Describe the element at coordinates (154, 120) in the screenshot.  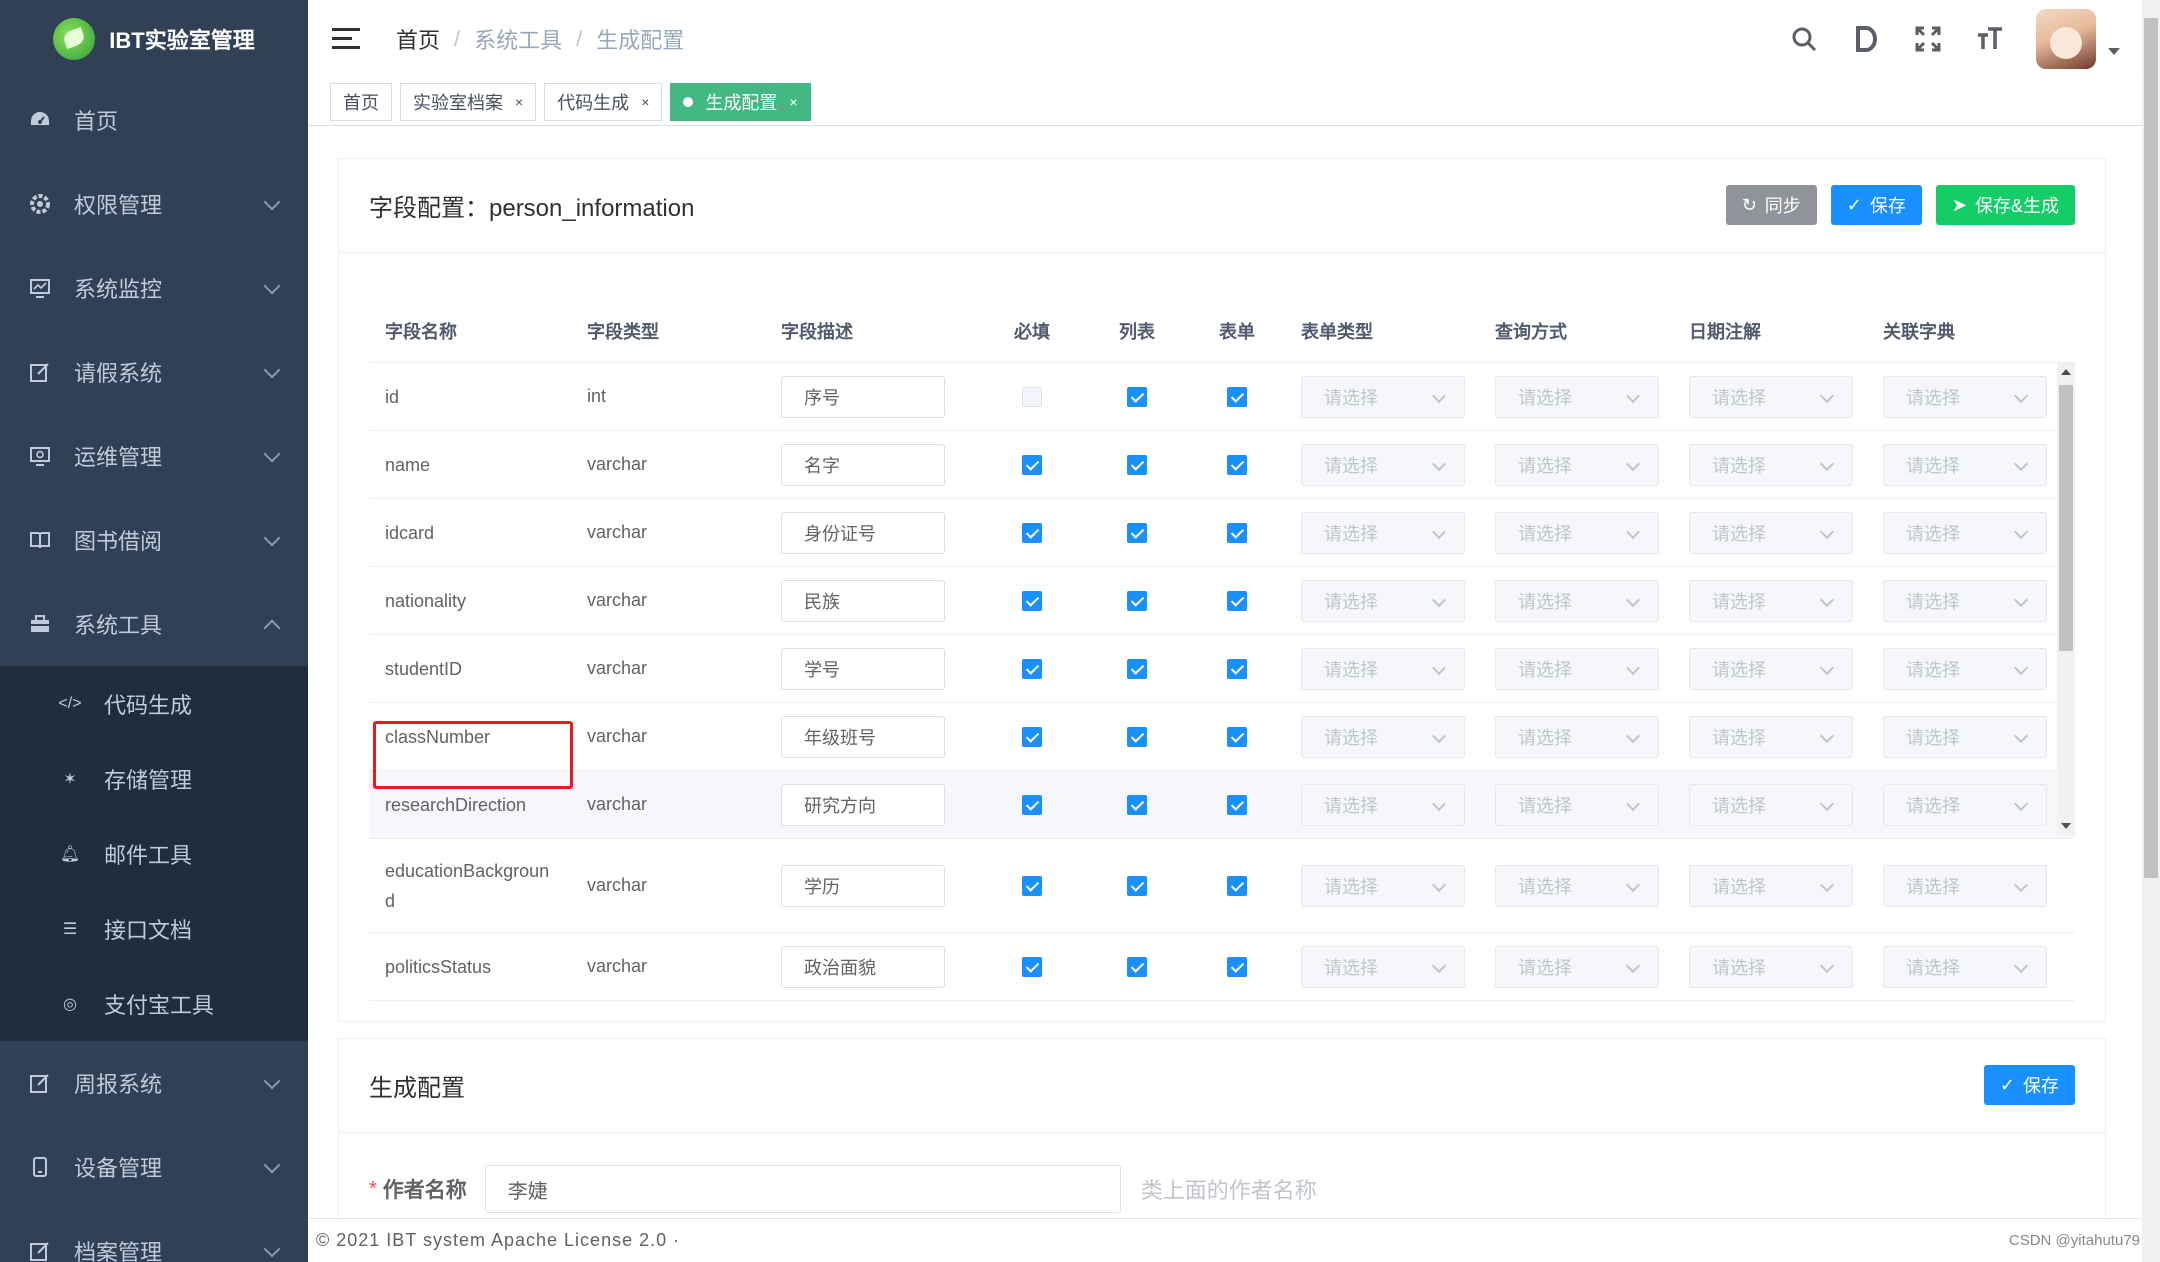
I see `sidebar-item-home: 首页` at that location.